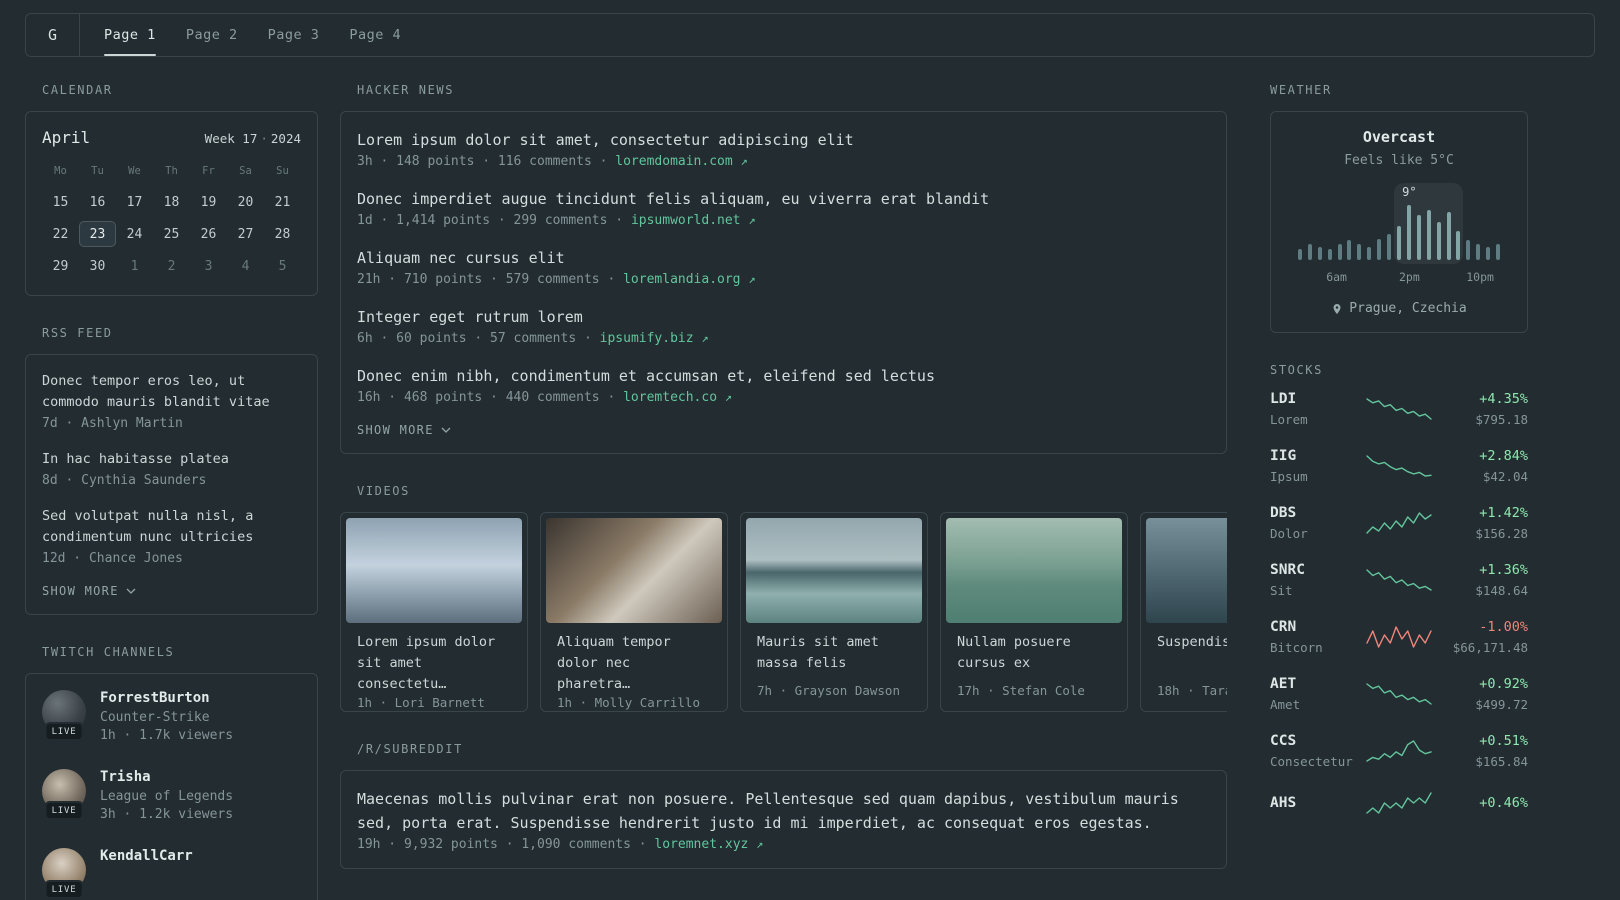  Describe the element at coordinates (282, 266) in the screenshot. I see `calendar-day-other-month: 5` at that location.